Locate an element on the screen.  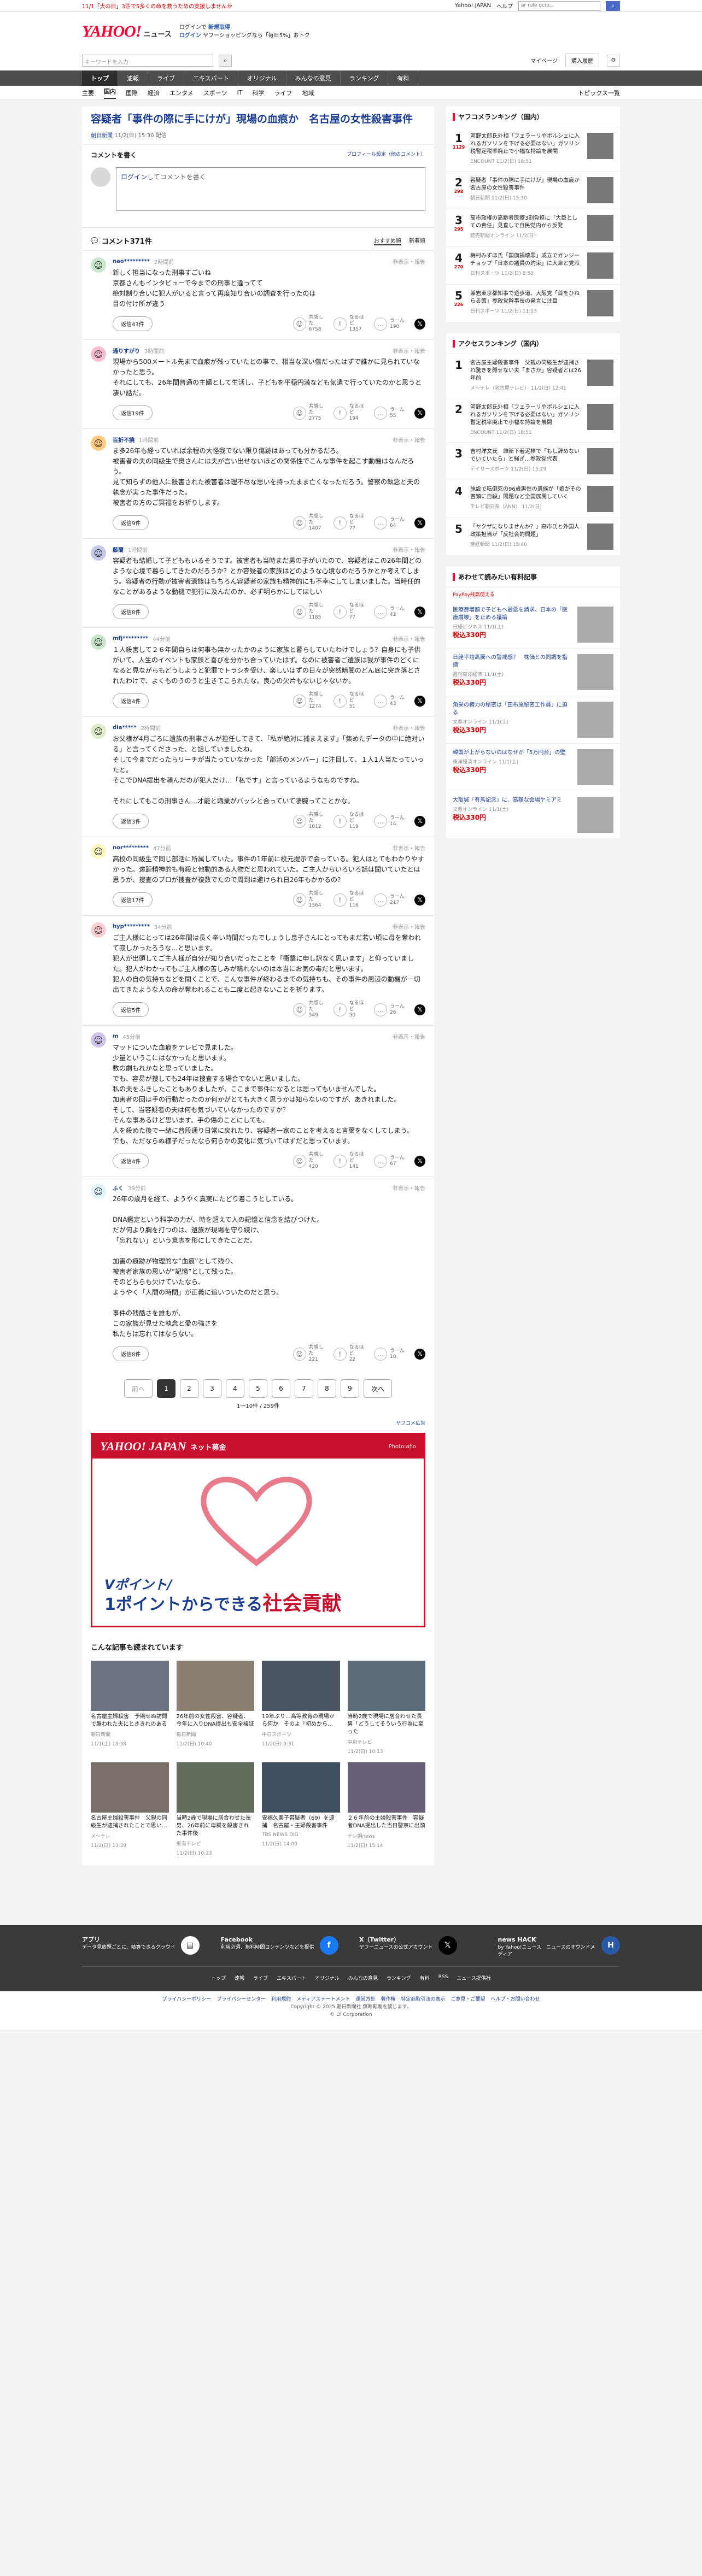
comment-author: hyp********* is located at coordinates (131, 927).